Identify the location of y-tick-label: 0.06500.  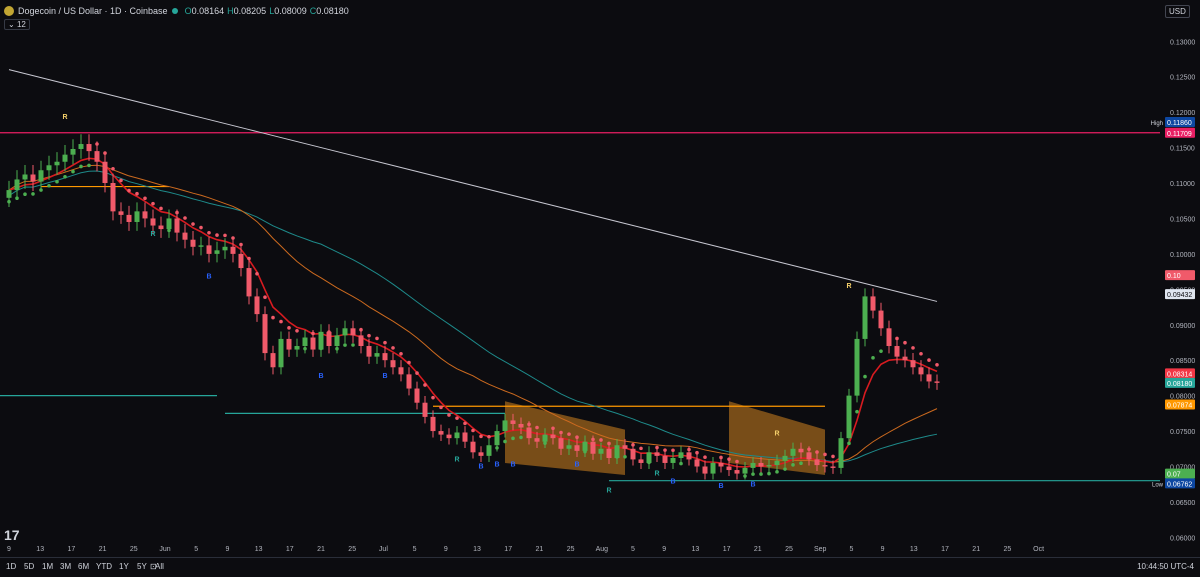
(1182, 503).